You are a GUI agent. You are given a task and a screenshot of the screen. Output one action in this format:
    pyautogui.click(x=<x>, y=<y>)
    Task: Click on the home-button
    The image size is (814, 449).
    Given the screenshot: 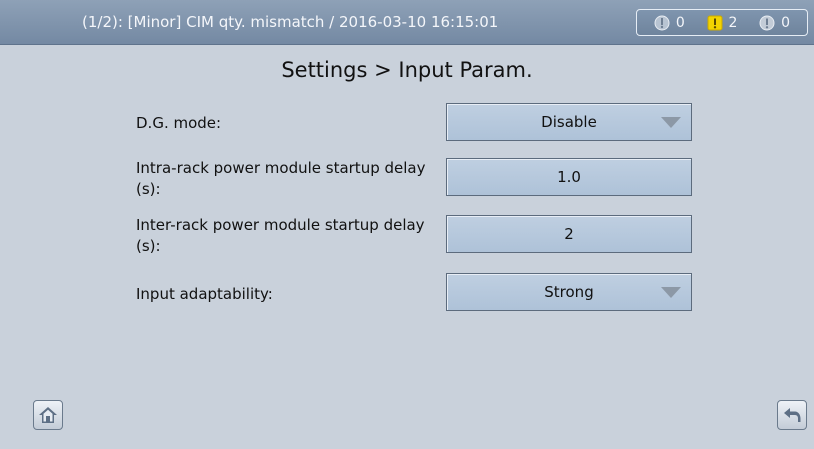 What is the action you would take?
    pyautogui.click(x=48, y=415)
    